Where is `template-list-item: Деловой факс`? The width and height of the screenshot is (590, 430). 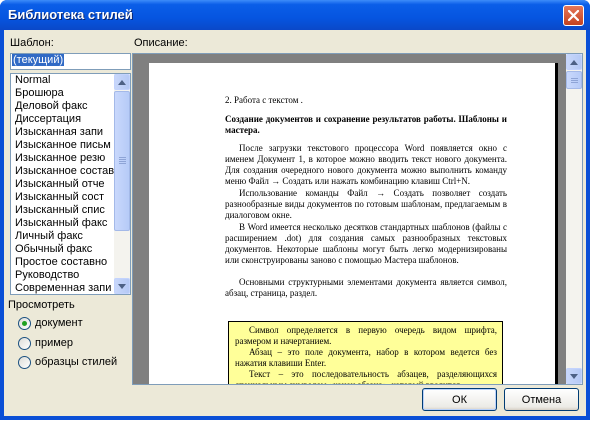 template-list-item: Деловой факс is located at coordinates (63, 106).